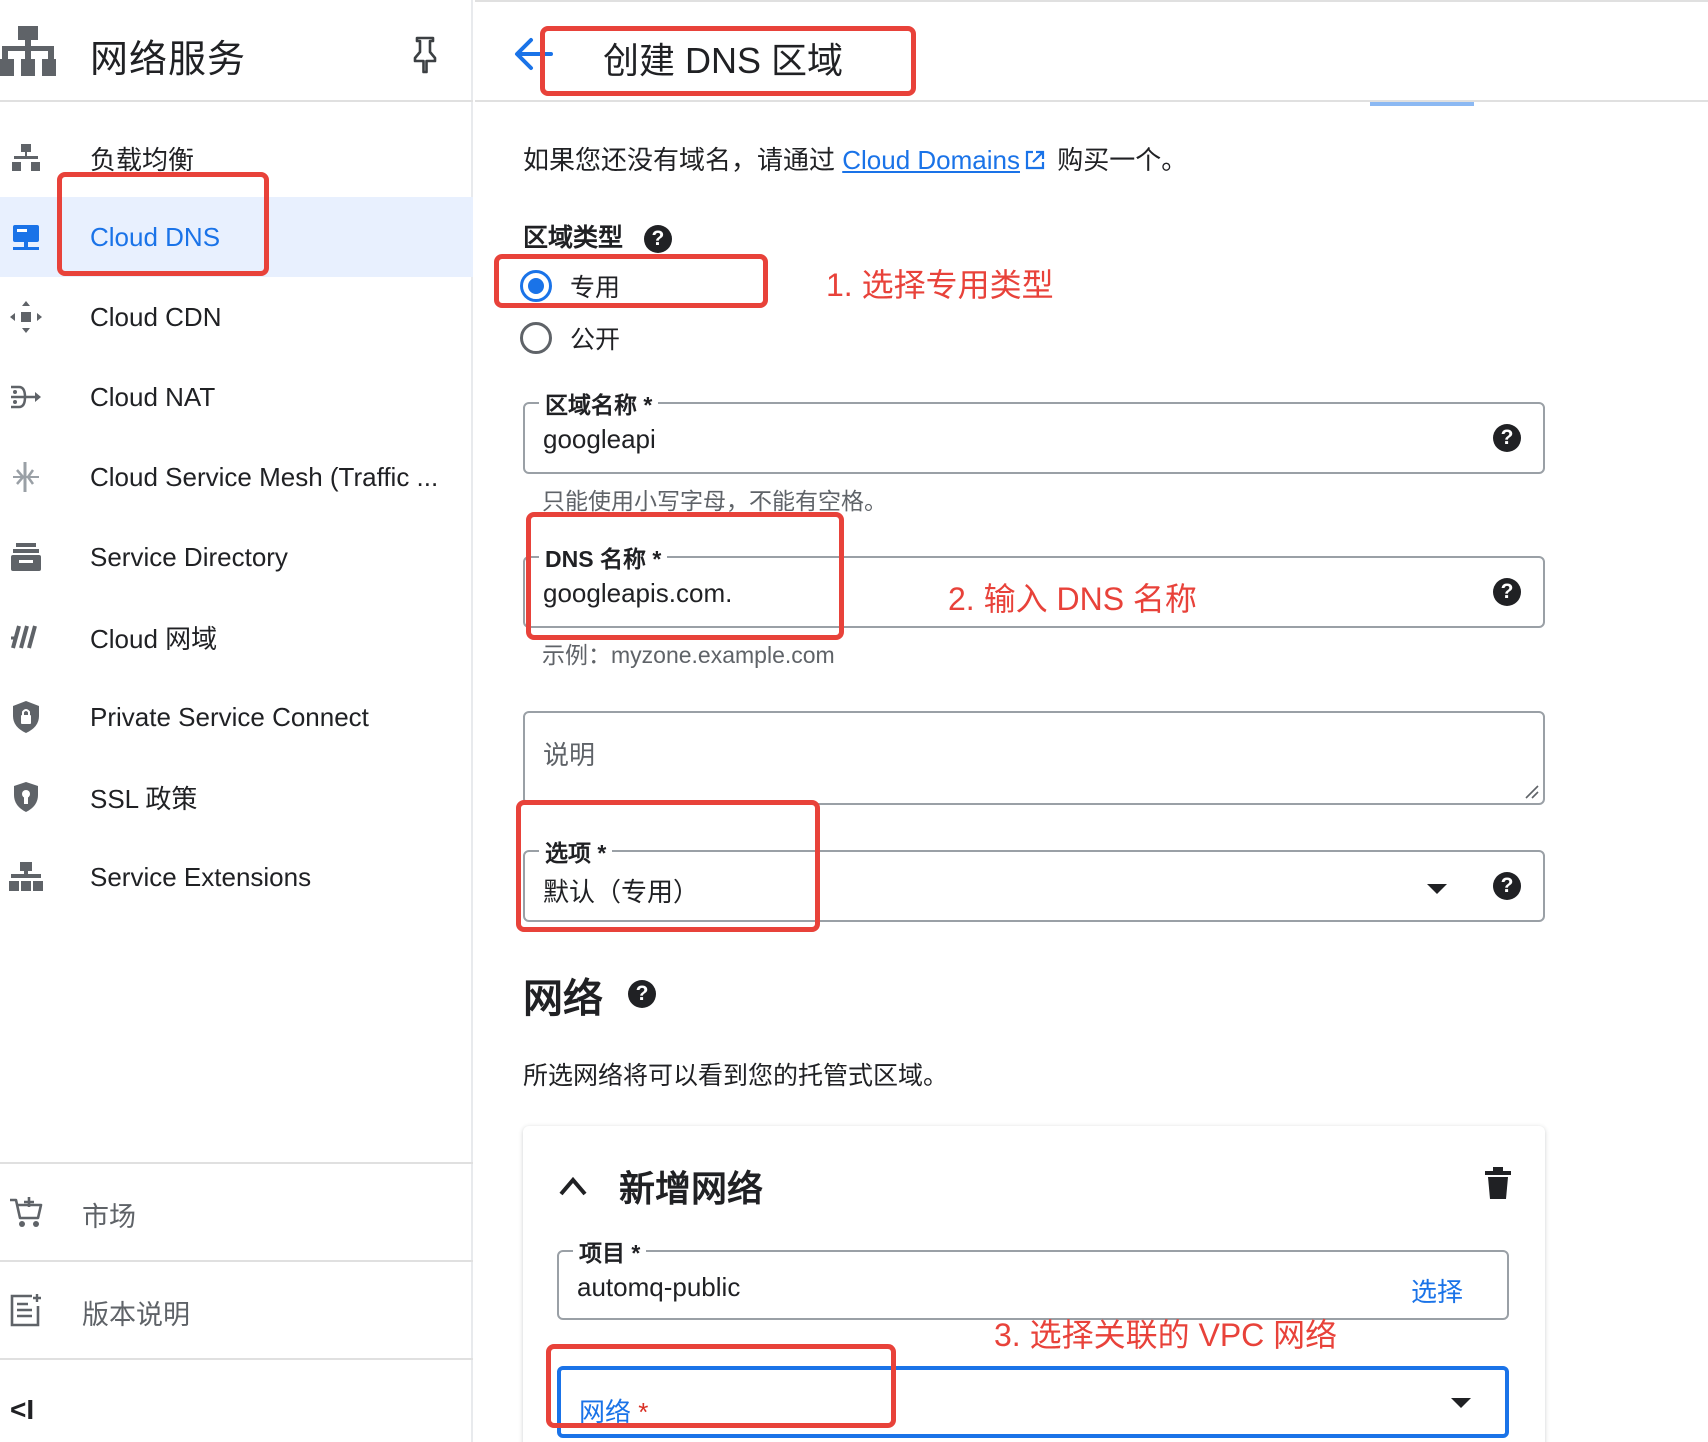  What do you see at coordinates (576, 851) in the screenshot?
I see `options-label: 选项 *` at bounding box center [576, 851].